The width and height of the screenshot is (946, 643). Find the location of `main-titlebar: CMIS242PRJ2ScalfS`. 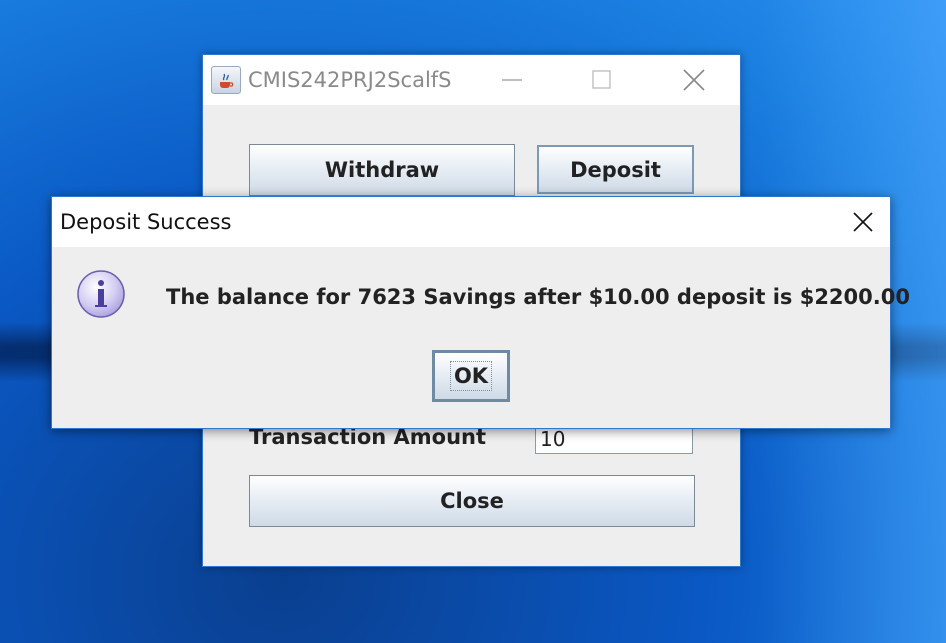

main-titlebar: CMIS242PRJ2ScalfS is located at coordinates (471, 80).